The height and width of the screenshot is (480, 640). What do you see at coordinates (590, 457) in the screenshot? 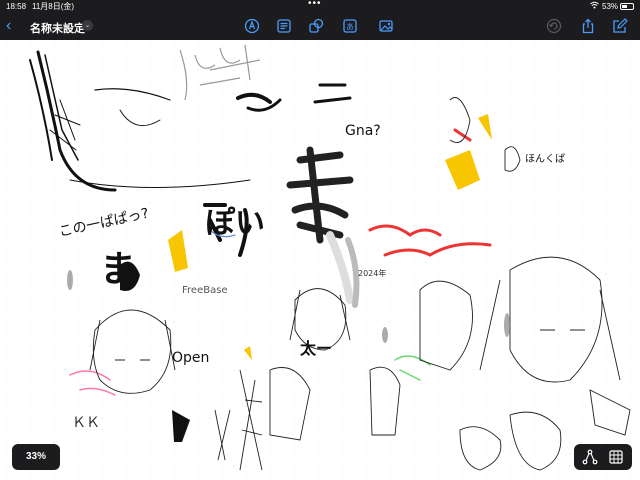
I see `connector-icon` at bounding box center [590, 457].